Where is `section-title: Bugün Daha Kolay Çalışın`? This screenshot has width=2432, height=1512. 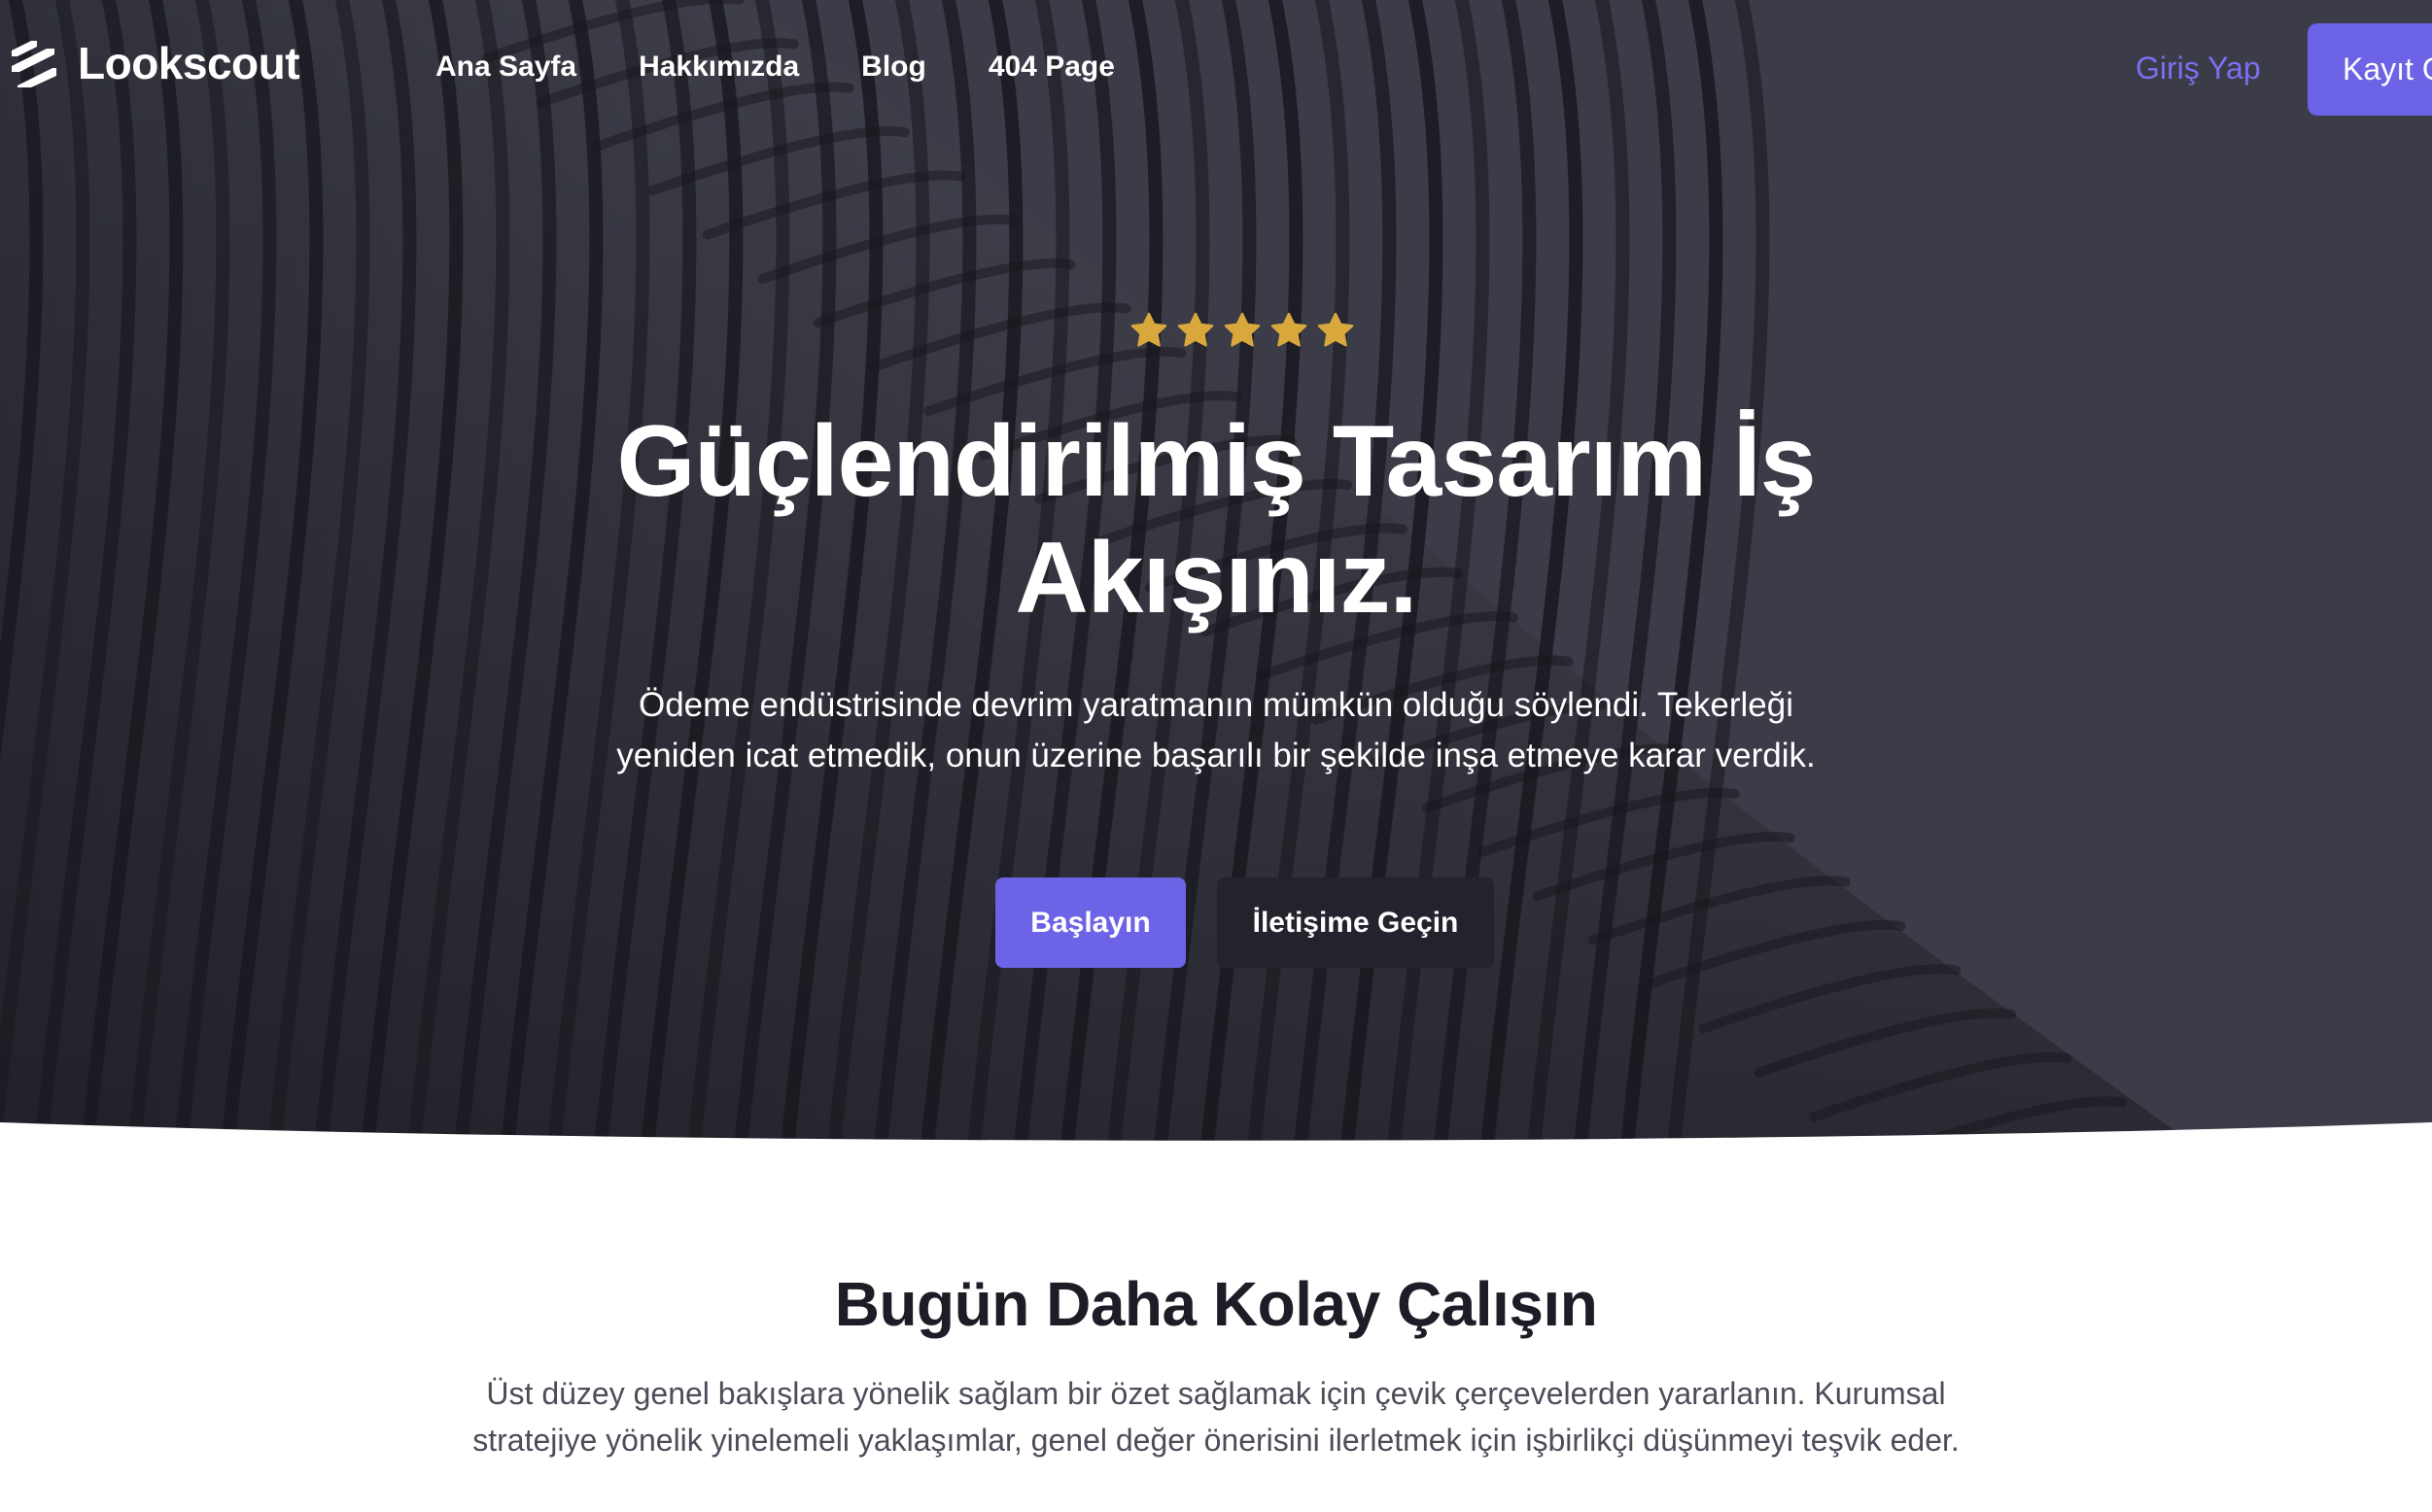 section-title: Bugün Daha Kolay Çalışın is located at coordinates (1216, 1304).